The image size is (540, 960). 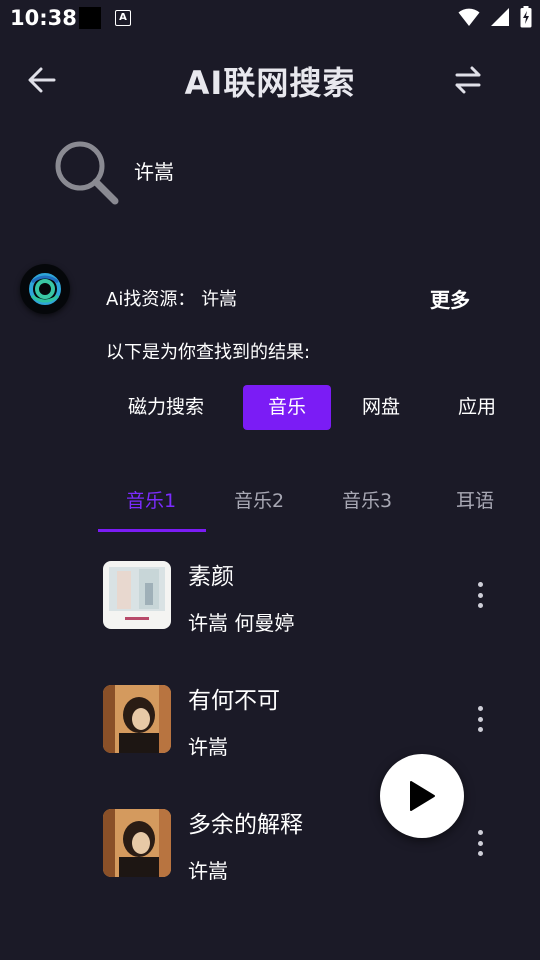 What do you see at coordinates (152, 530) in the screenshot?
I see `tab-indicator` at bounding box center [152, 530].